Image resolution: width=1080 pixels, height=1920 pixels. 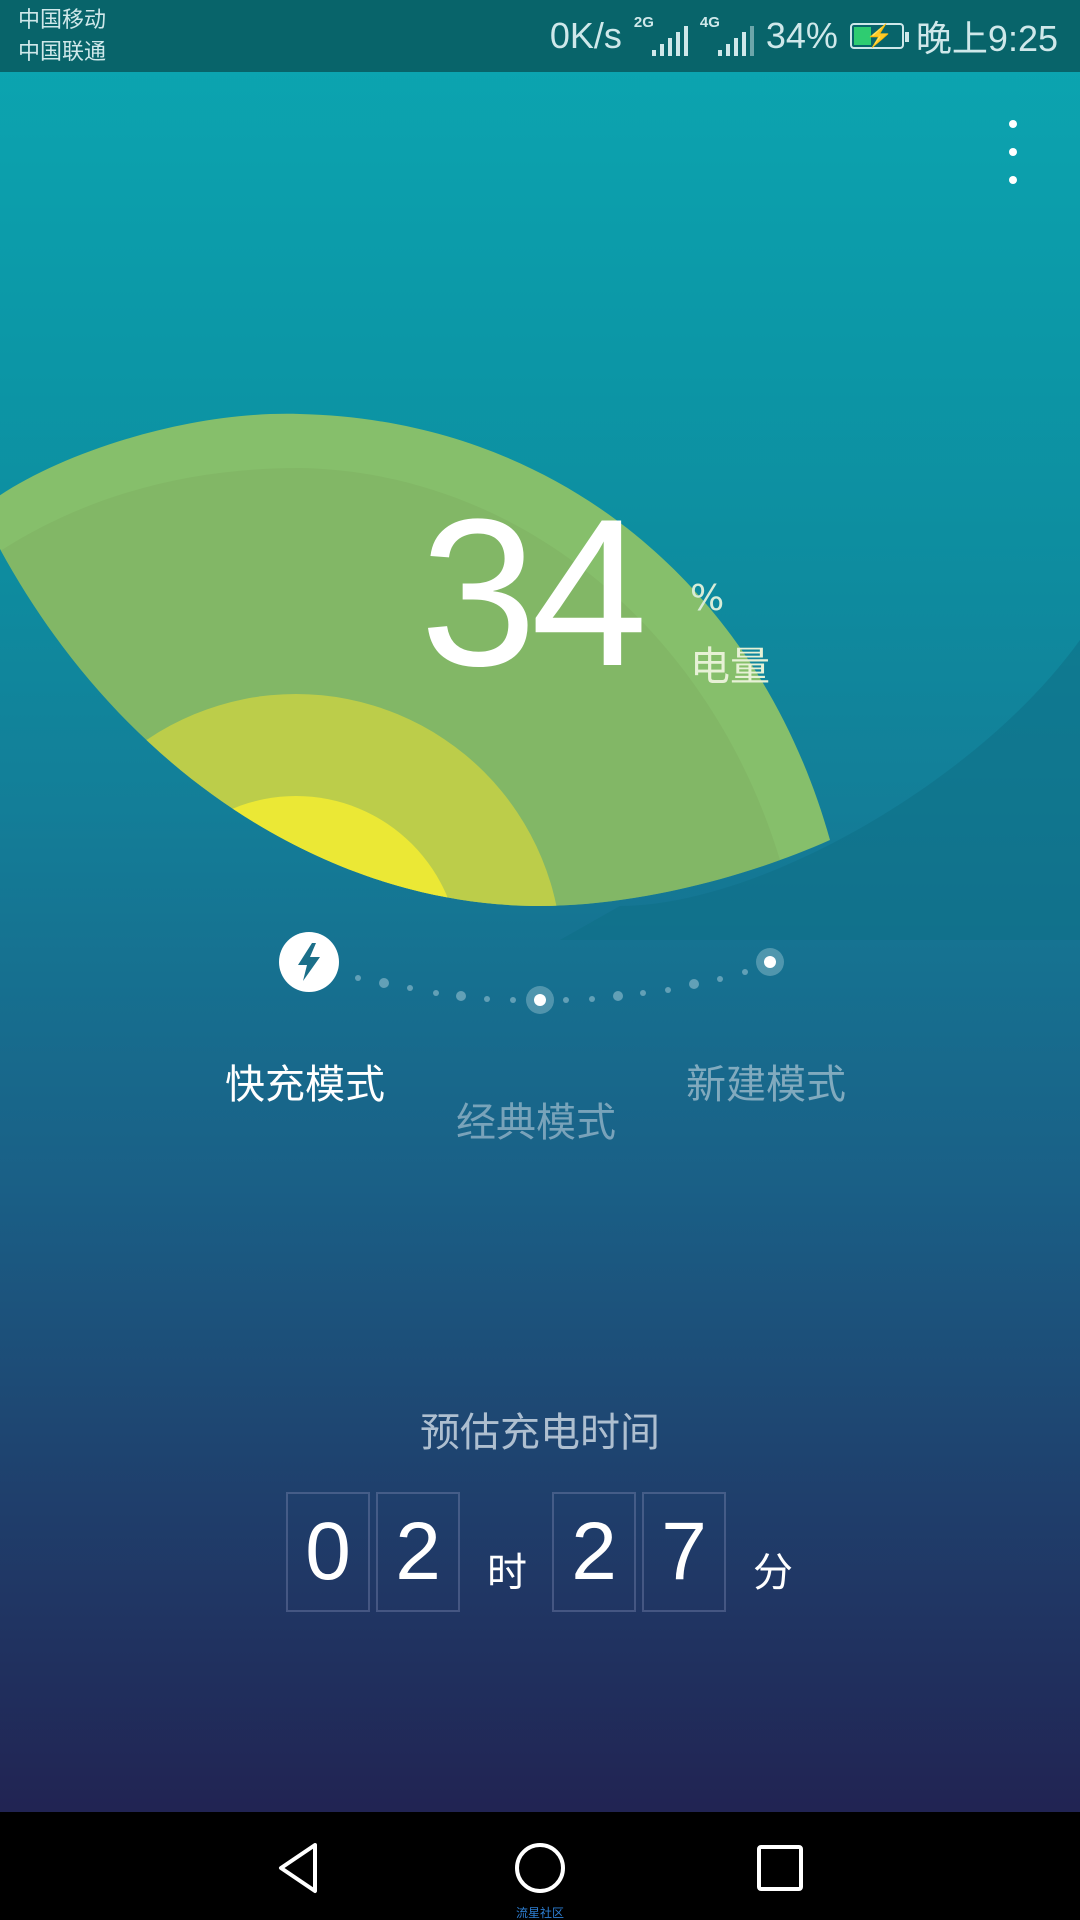 I want to click on navigation-bar: 流星社区, so click(x=540, y=1866).